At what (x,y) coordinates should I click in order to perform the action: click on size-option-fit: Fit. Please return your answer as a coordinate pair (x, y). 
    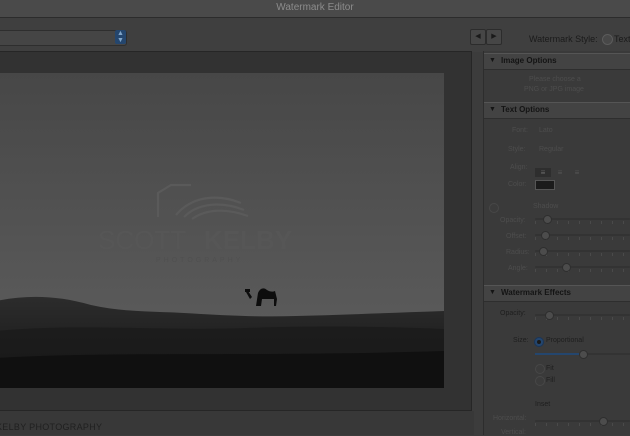
    Looking at the image, I should click on (550, 368).